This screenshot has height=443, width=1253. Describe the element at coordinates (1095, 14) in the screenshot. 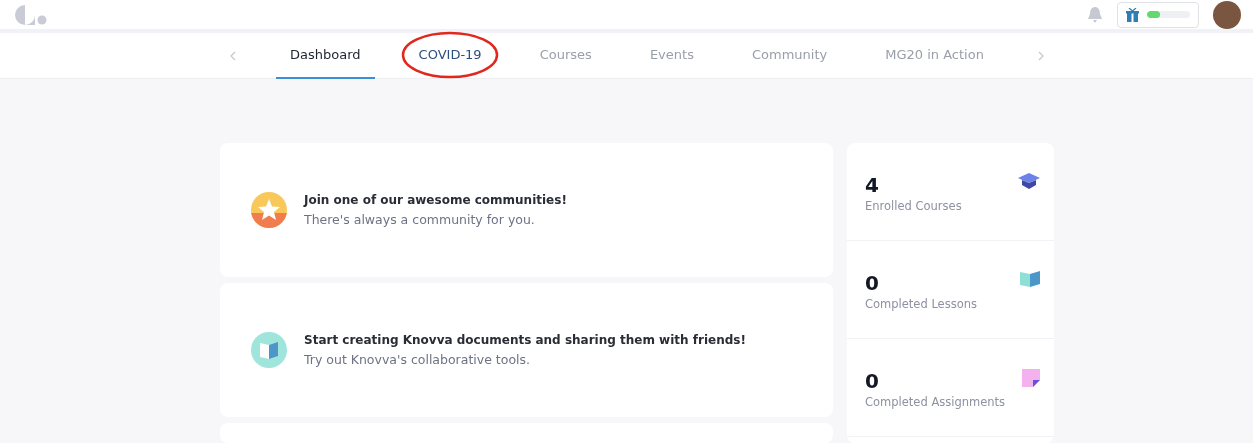

I see `bell-icon` at that location.